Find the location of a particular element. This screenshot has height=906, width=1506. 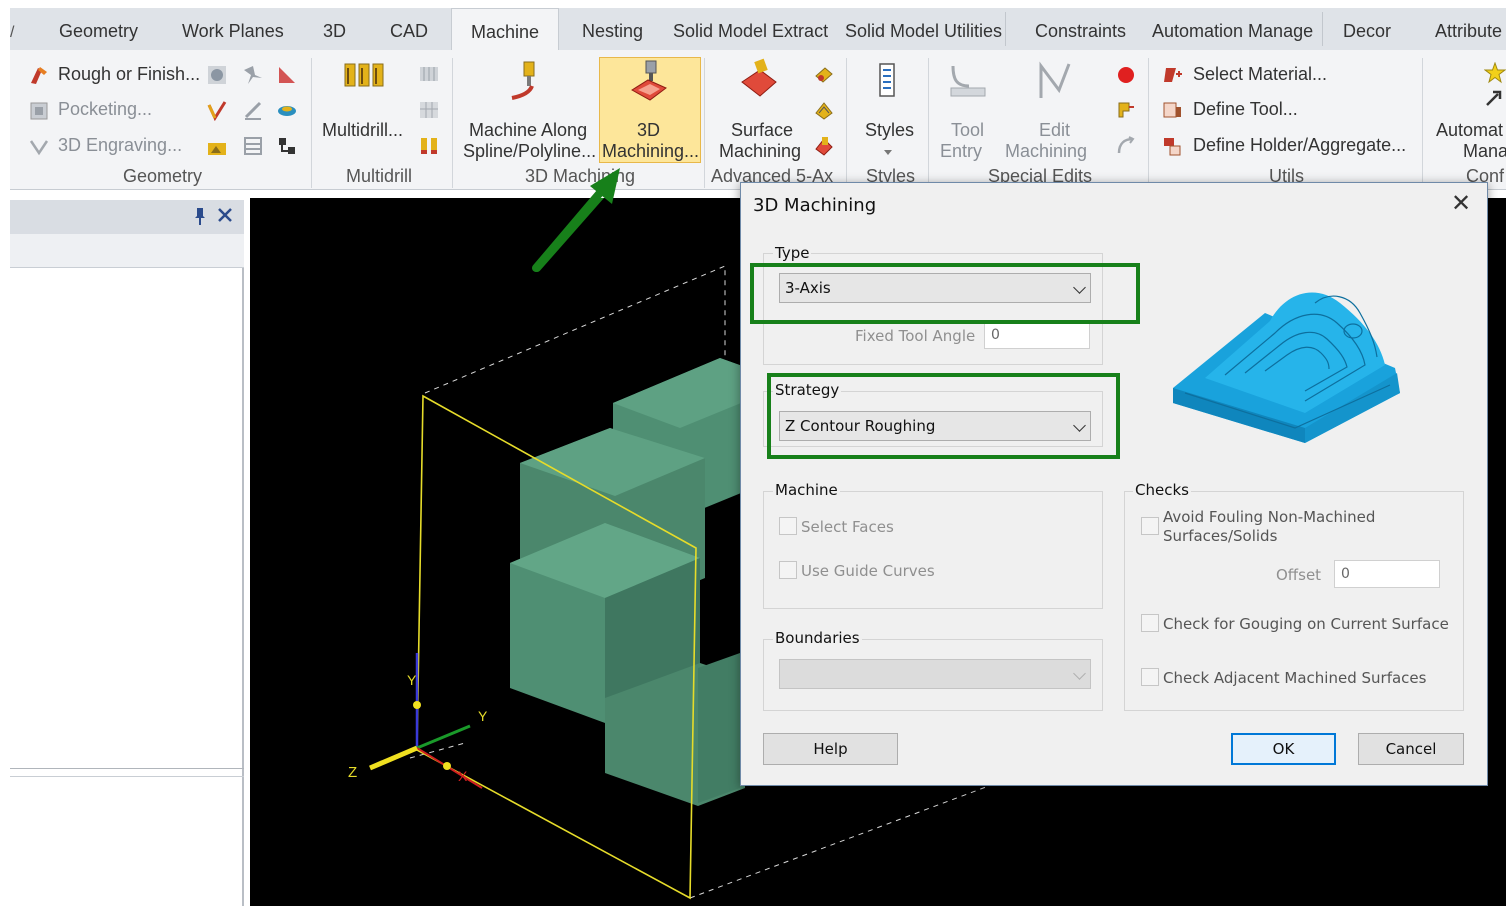

offset-input: 0 is located at coordinates (1387, 574).